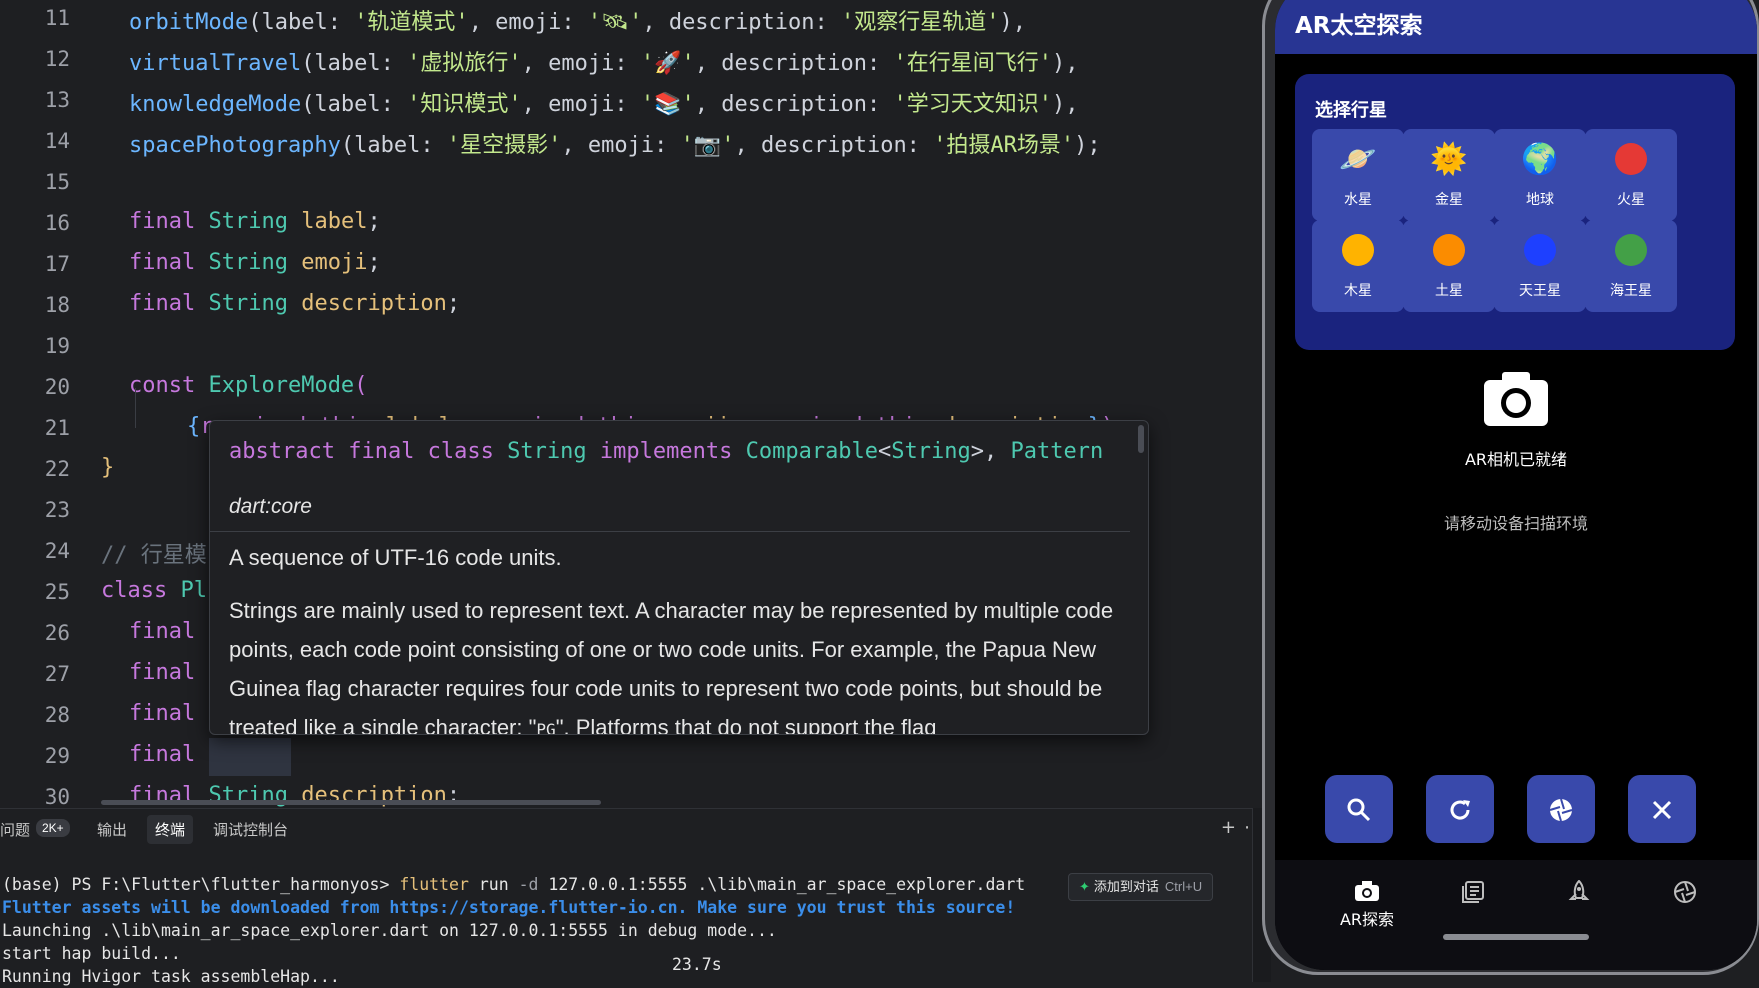 This screenshot has height=988, width=1759. Describe the element at coordinates (434, 884) in the screenshot. I see `terminal-command: flutter` at that location.